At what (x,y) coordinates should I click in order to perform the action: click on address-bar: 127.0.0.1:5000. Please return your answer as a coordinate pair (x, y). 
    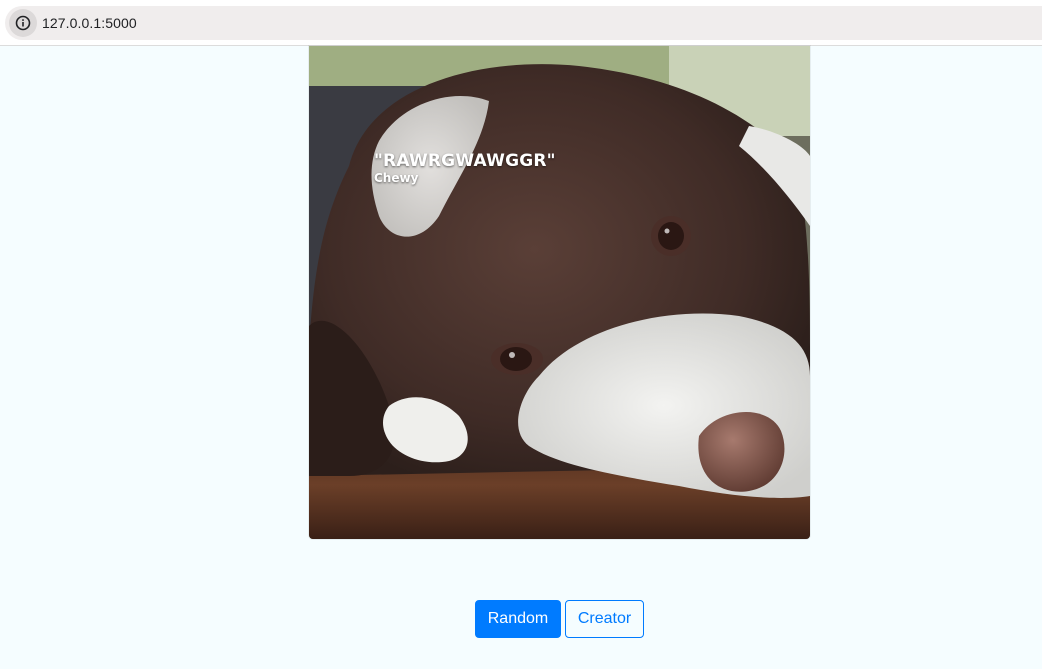
    Looking at the image, I should click on (523, 23).